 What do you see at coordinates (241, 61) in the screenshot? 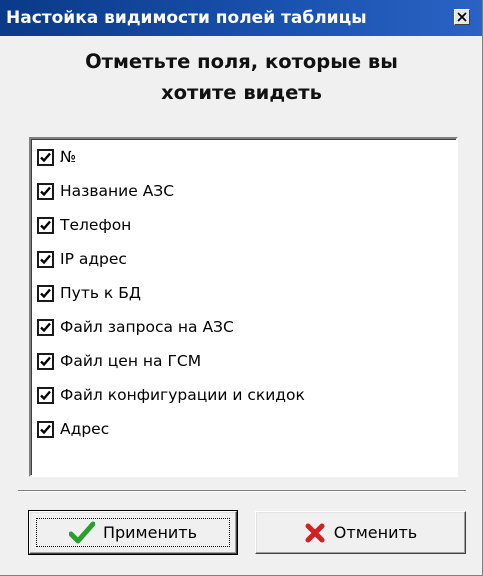
I see `instruction-line-1: Отметьте поля, которые вы` at bounding box center [241, 61].